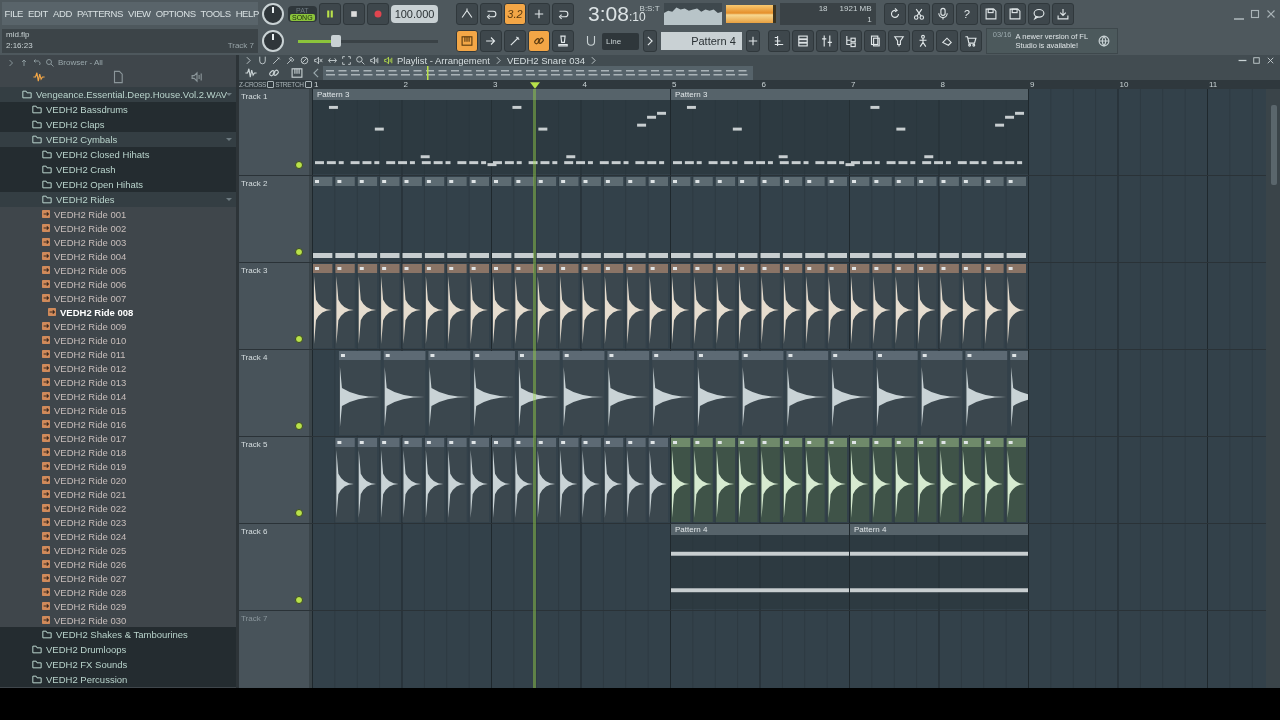 The height and width of the screenshot is (720, 1280). What do you see at coordinates (118, 620) in the screenshot?
I see `sample-item: VEDH2 Ride 030` at bounding box center [118, 620].